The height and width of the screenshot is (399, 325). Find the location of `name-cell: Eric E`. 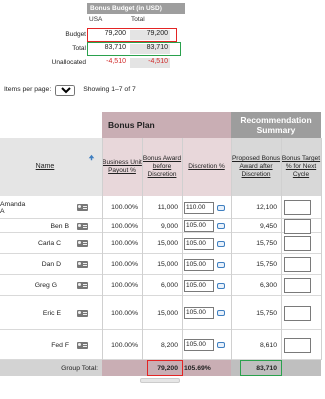

name-cell: Eric E is located at coordinates (51, 313).